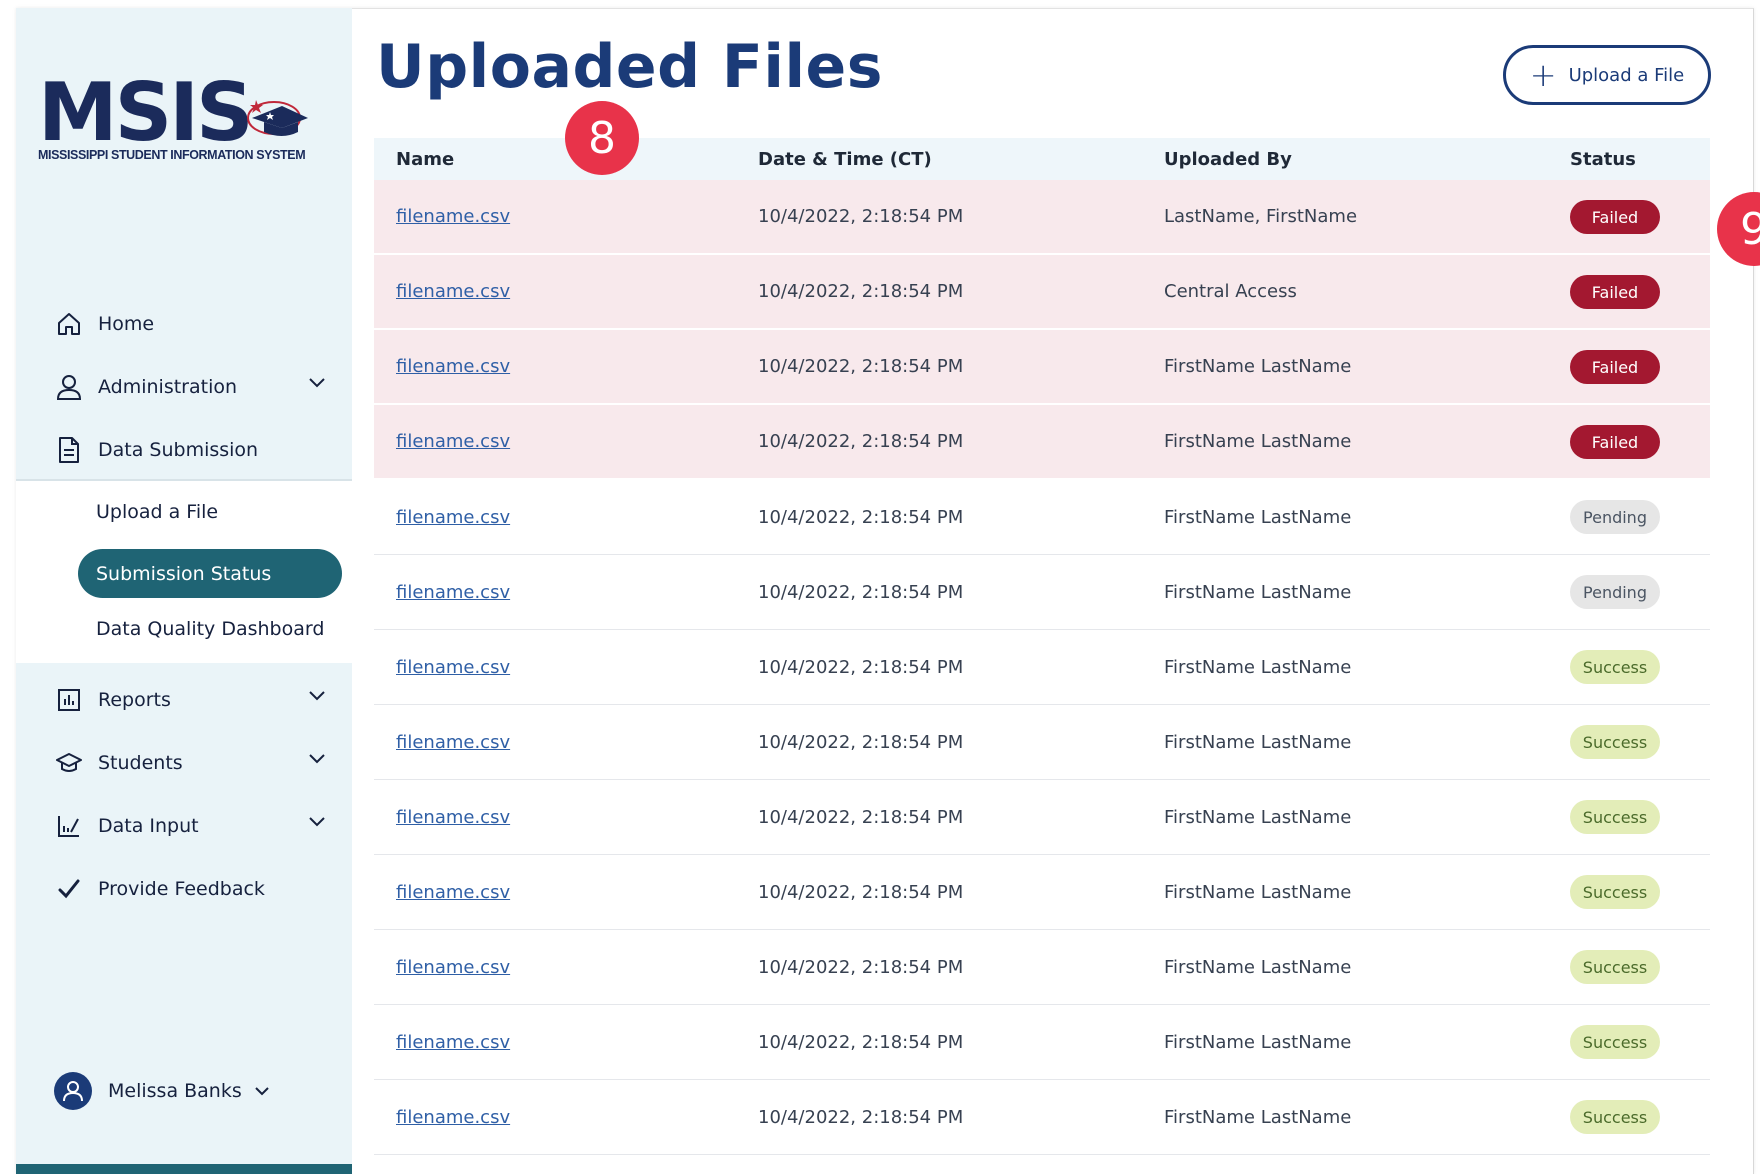  Describe the element at coordinates (210, 629) in the screenshot. I see `subnav-item-data-quality-dashboard: Data Quality Dashboard` at that location.